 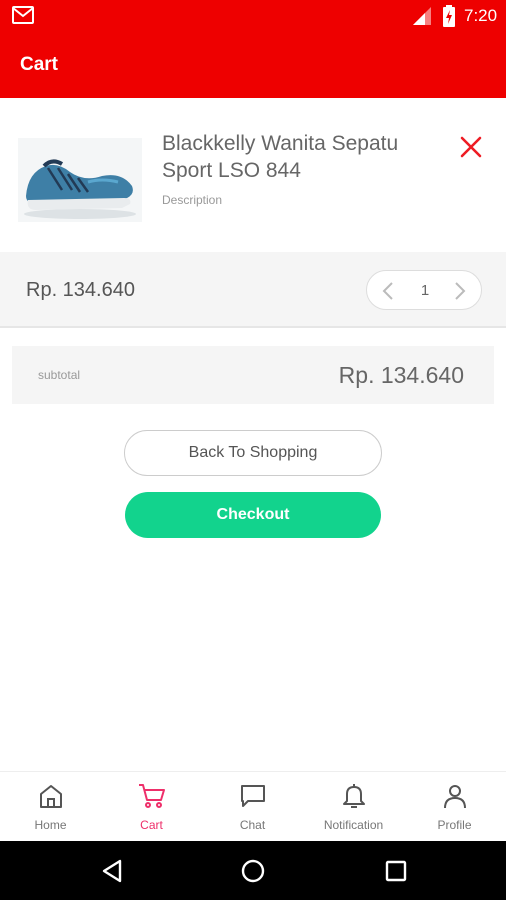 I want to click on quantity-value: 1, so click(x=425, y=290).